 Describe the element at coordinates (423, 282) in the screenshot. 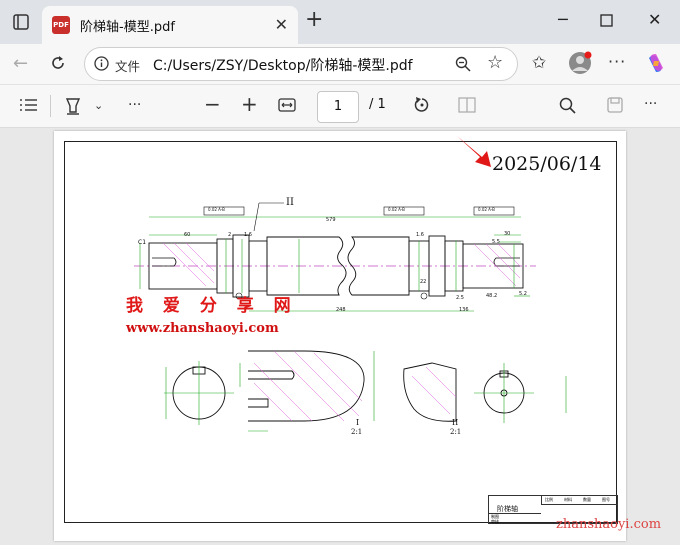

I see `dim-22: 22` at that location.